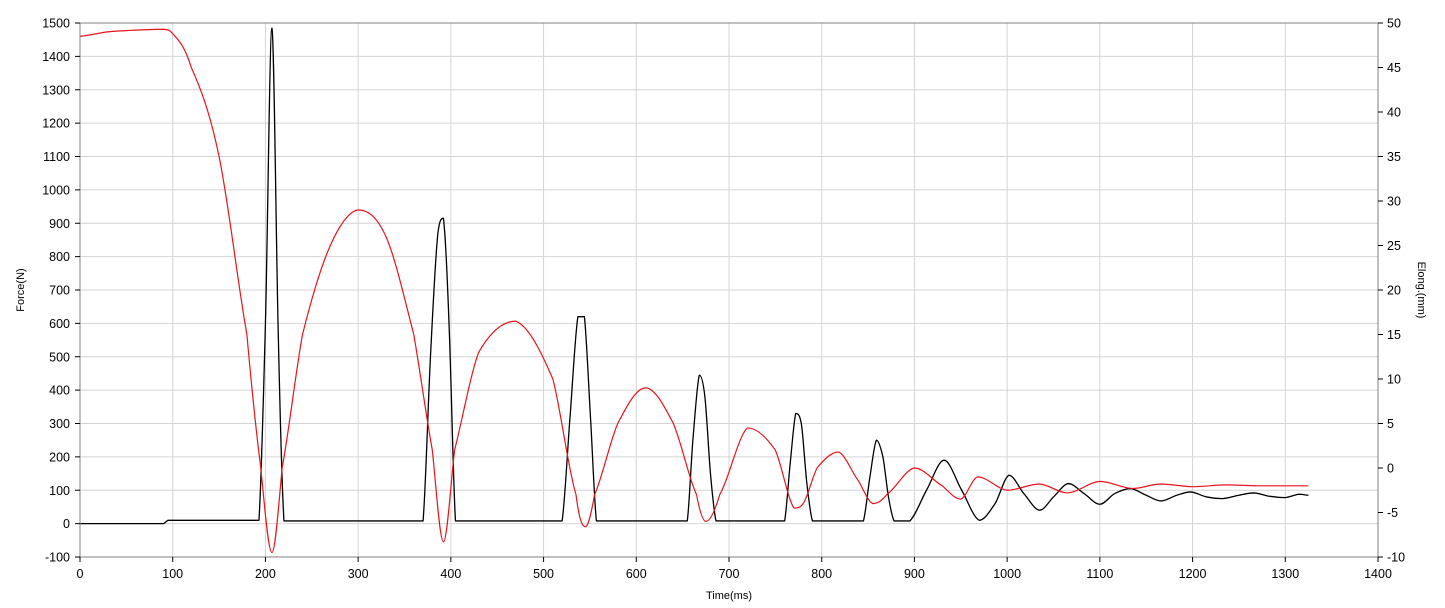 This screenshot has height=608, width=1445. What do you see at coordinates (1099, 574) in the screenshot?
I see `x-tick-label: 1100` at bounding box center [1099, 574].